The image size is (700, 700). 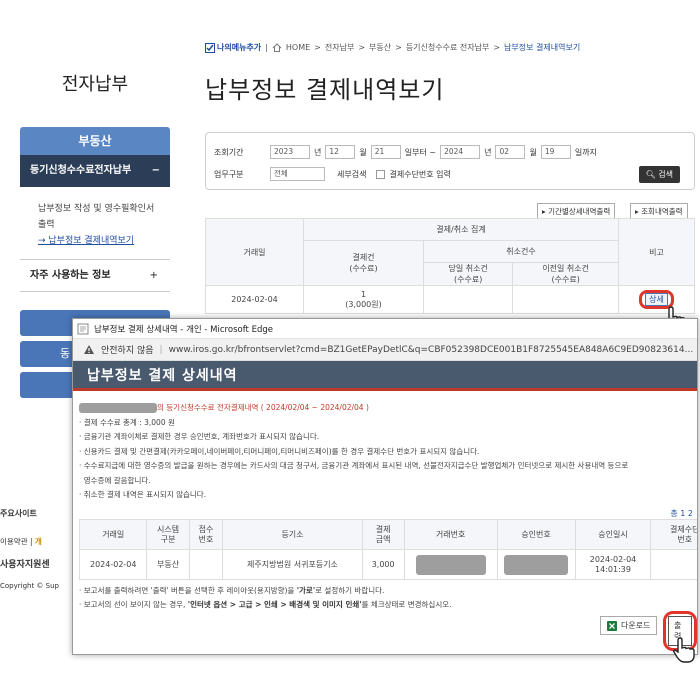 What do you see at coordinates (297, 174) in the screenshot?
I see `type-select: 전체` at bounding box center [297, 174].